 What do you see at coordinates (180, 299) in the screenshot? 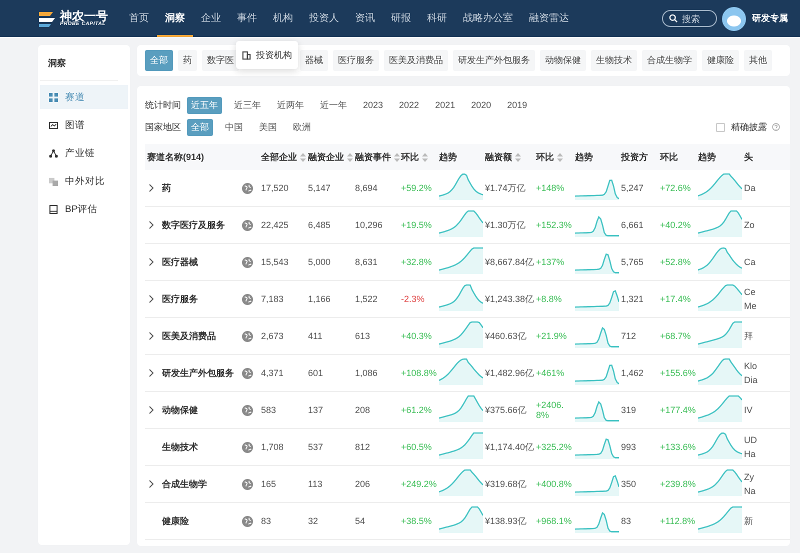
I see `sector-name: 医疗服务` at bounding box center [180, 299].